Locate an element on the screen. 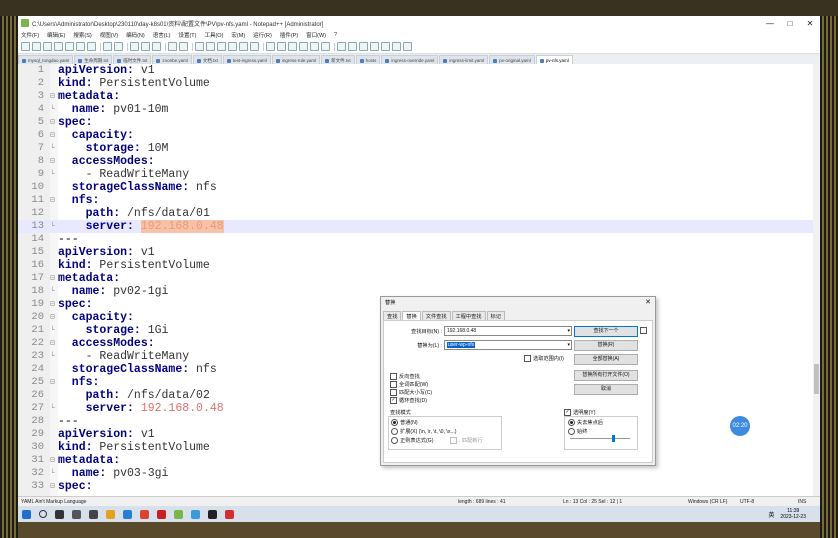  code-line: 1 apiVersion: v1 is located at coordinates (419, 70).